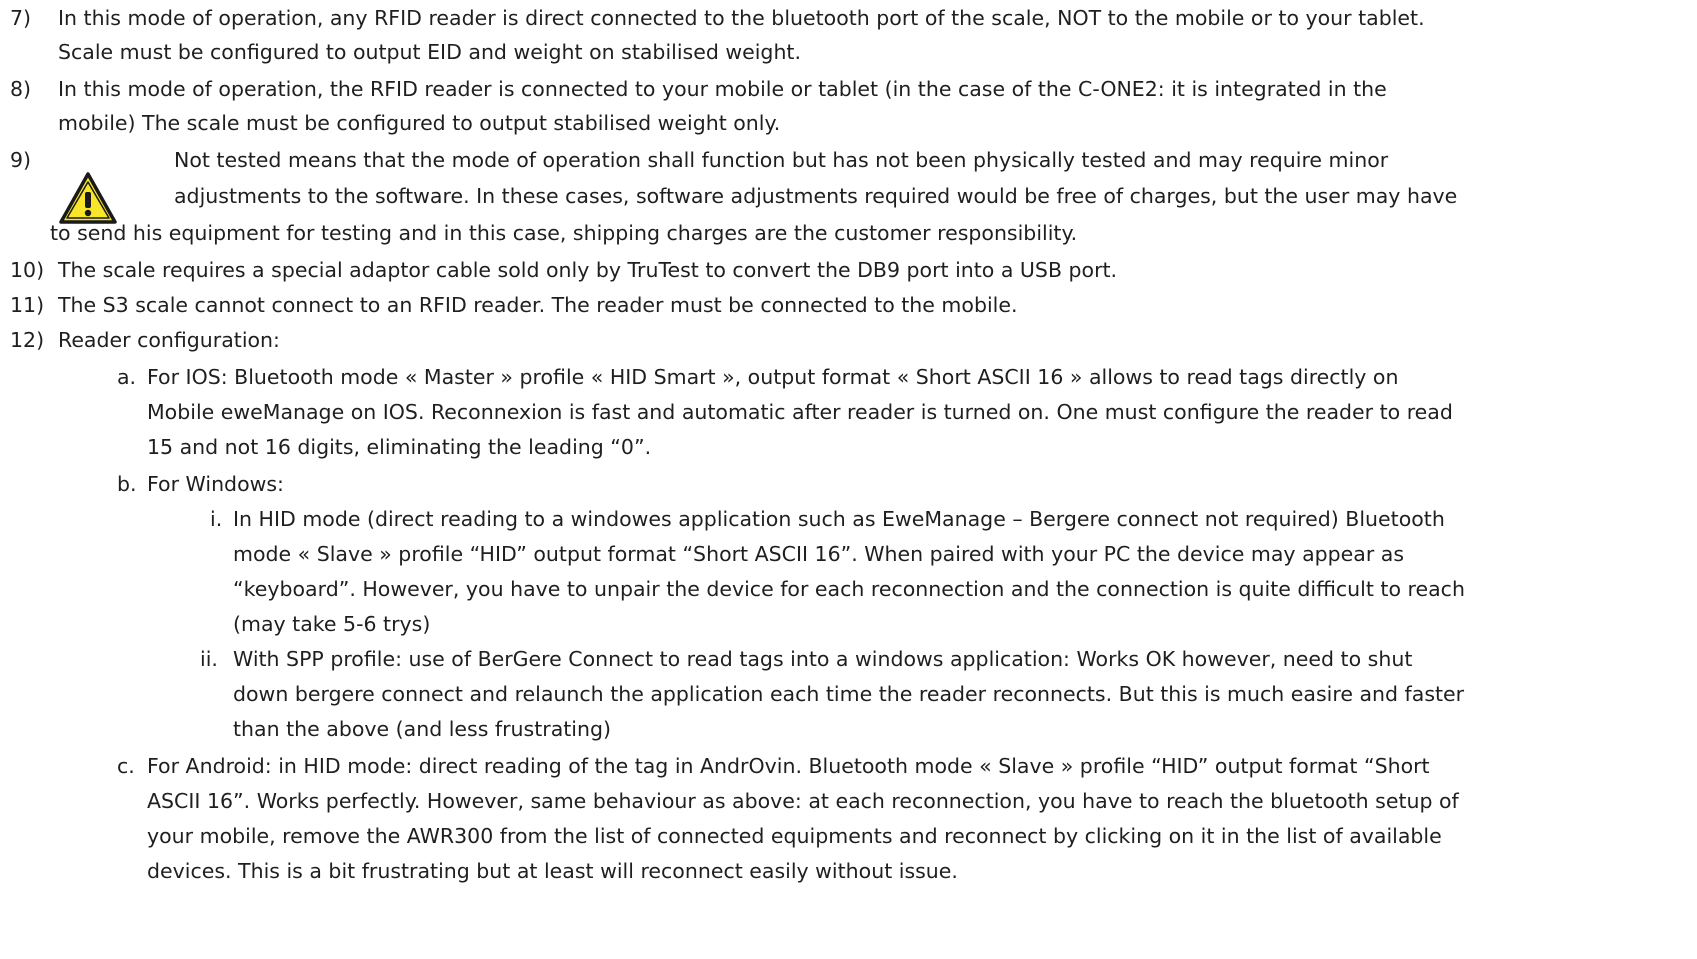 Image resolution: width=1697 pixels, height=959 pixels. What do you see at coordinates (27, 305) in the screenshot?
I see `item-number: 11)` at bounding box center [27, 305].